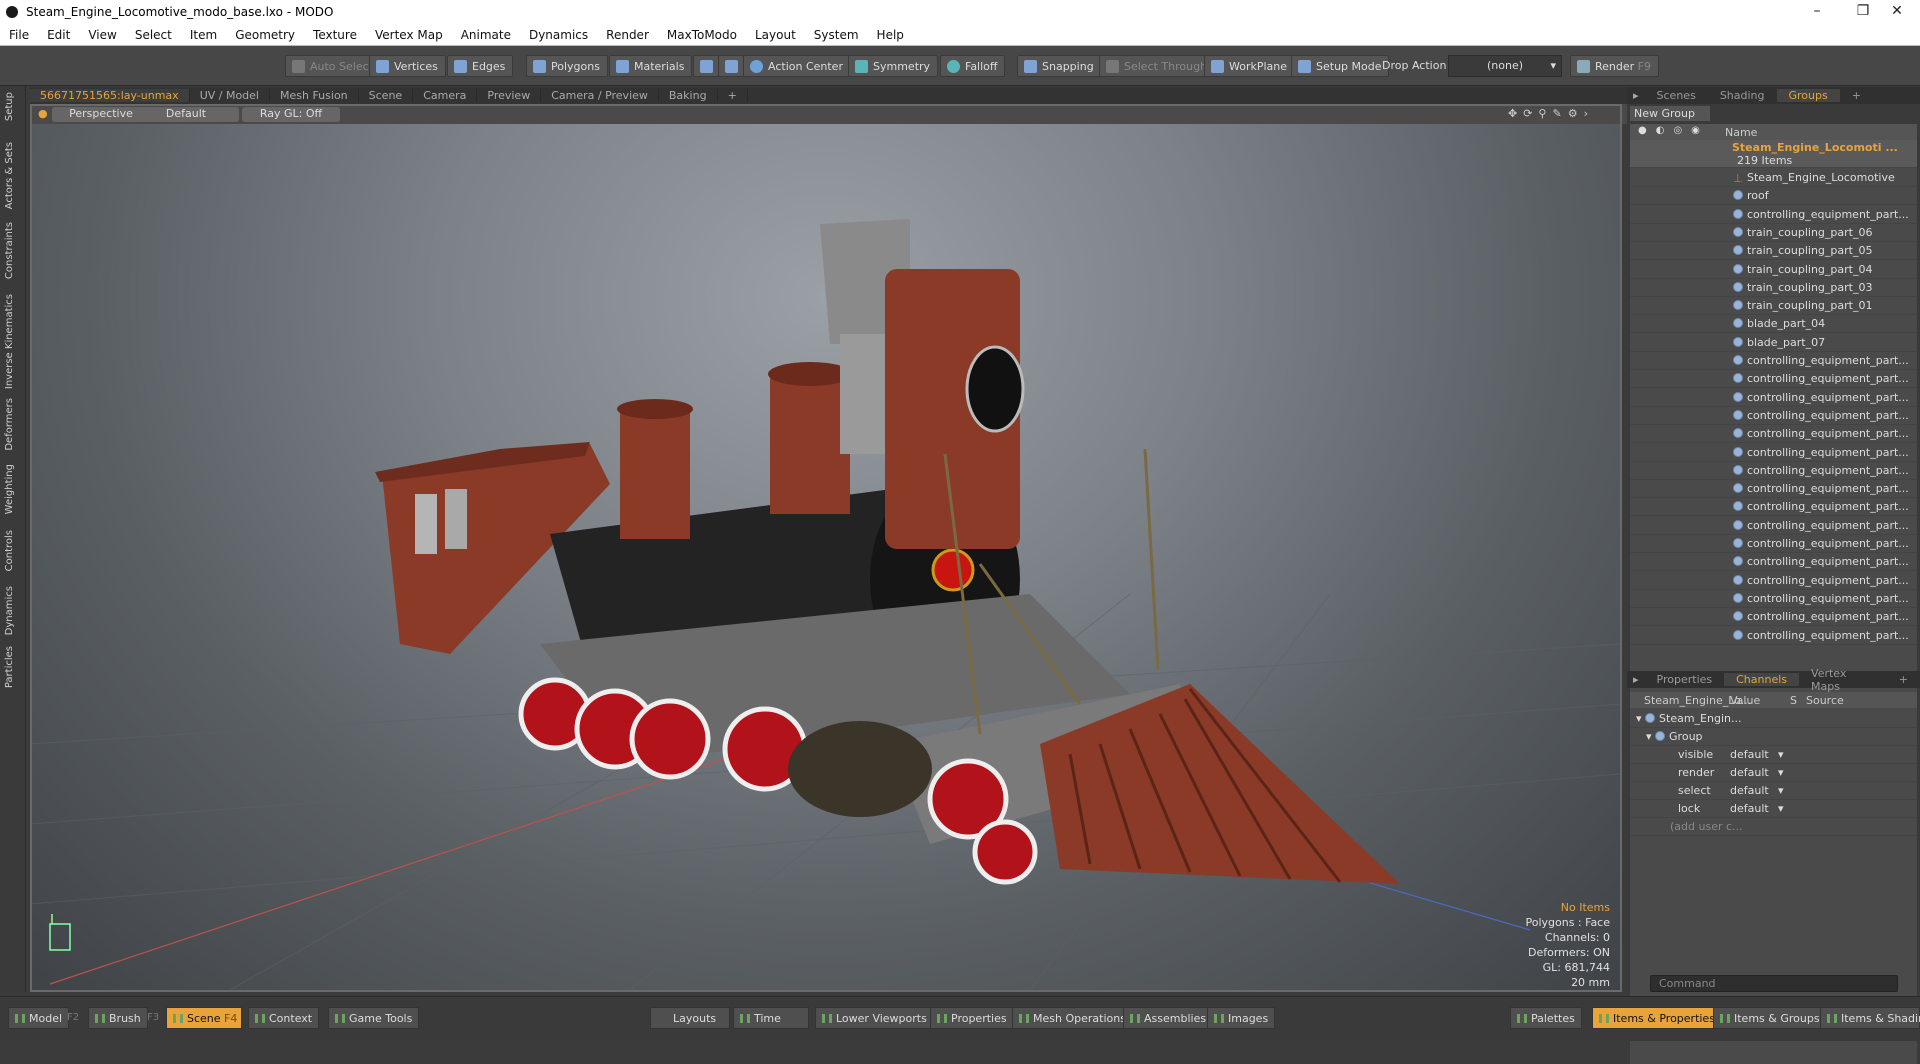 The image size is (1920, 1064). I want to click on items-properties-button: Items & Properties, so click(1657, 1018).